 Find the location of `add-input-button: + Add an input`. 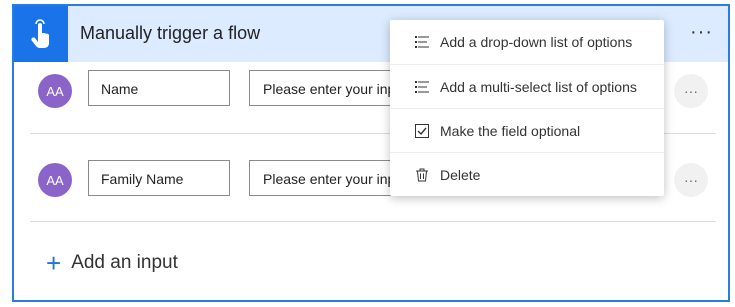

add-input-button: + Add an input is located at coordinates (112, 263).